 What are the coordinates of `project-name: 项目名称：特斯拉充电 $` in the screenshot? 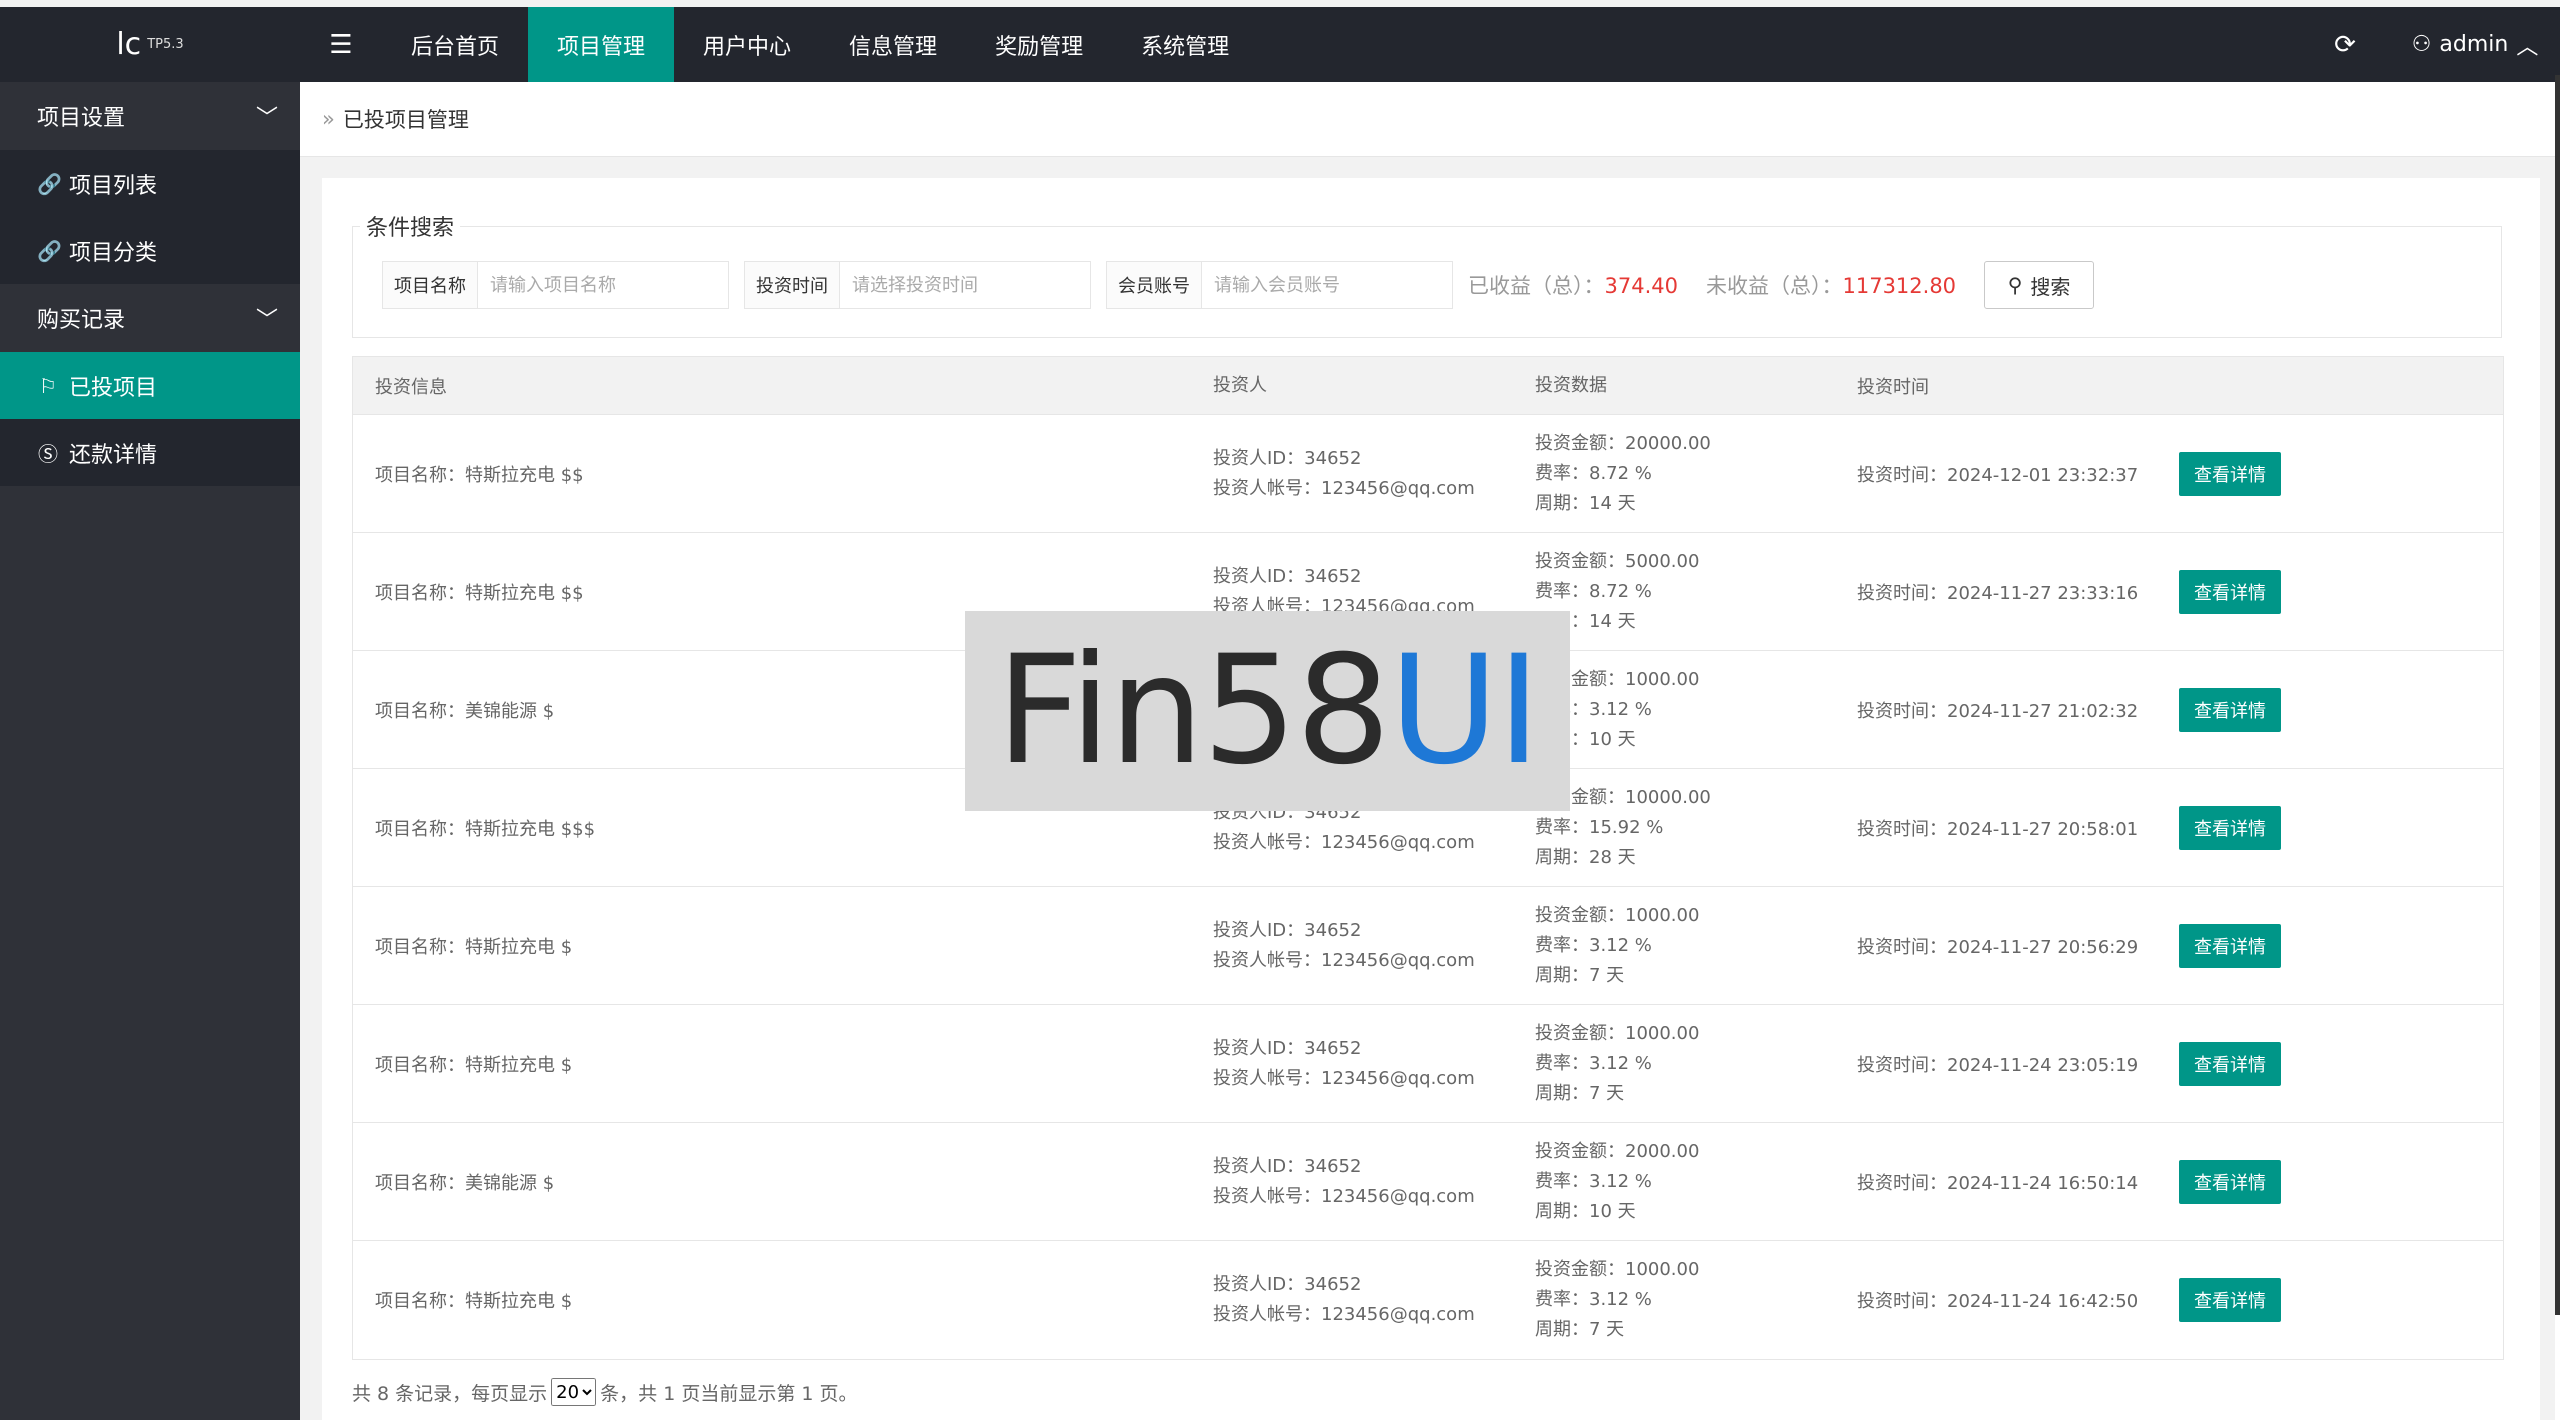 It's located at (474, 1065).